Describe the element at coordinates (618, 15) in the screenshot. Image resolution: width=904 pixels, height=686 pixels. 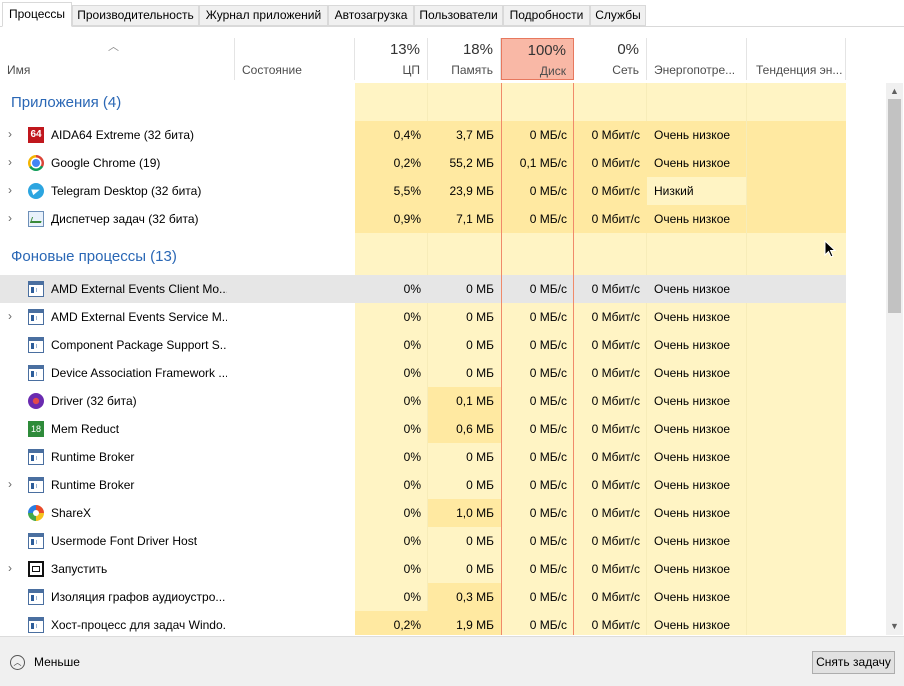
I see `tab-services: Службы` at that location.